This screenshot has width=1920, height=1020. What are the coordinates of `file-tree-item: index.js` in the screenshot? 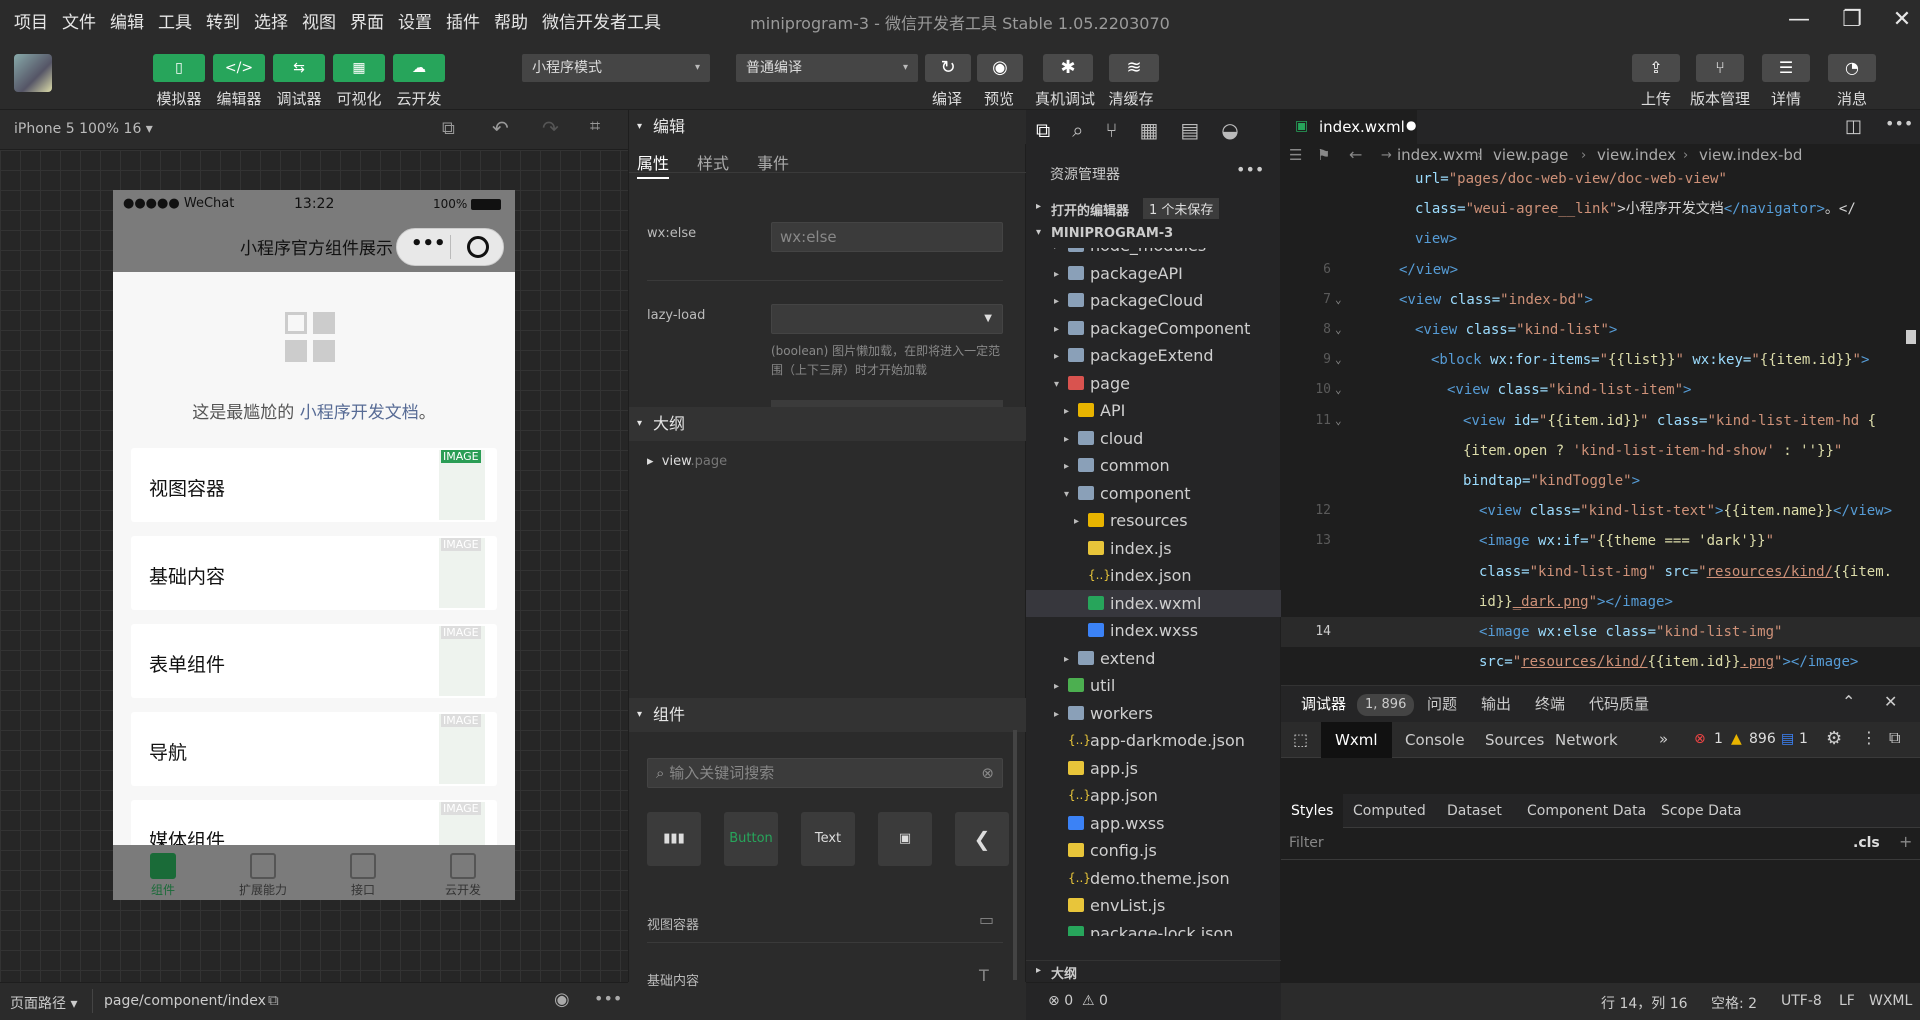 It's located at (1153, 548).